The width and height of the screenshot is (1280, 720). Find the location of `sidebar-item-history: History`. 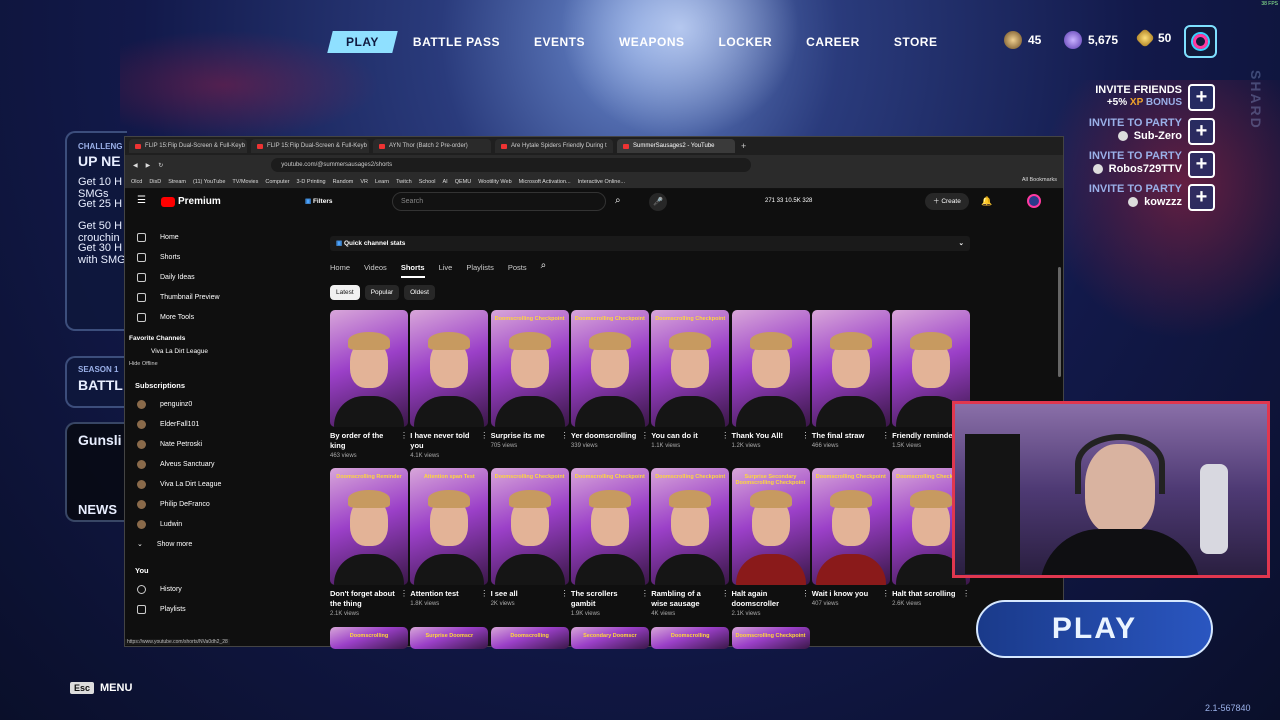

sidebar-item-history: History is located at coordinates (183, 589).